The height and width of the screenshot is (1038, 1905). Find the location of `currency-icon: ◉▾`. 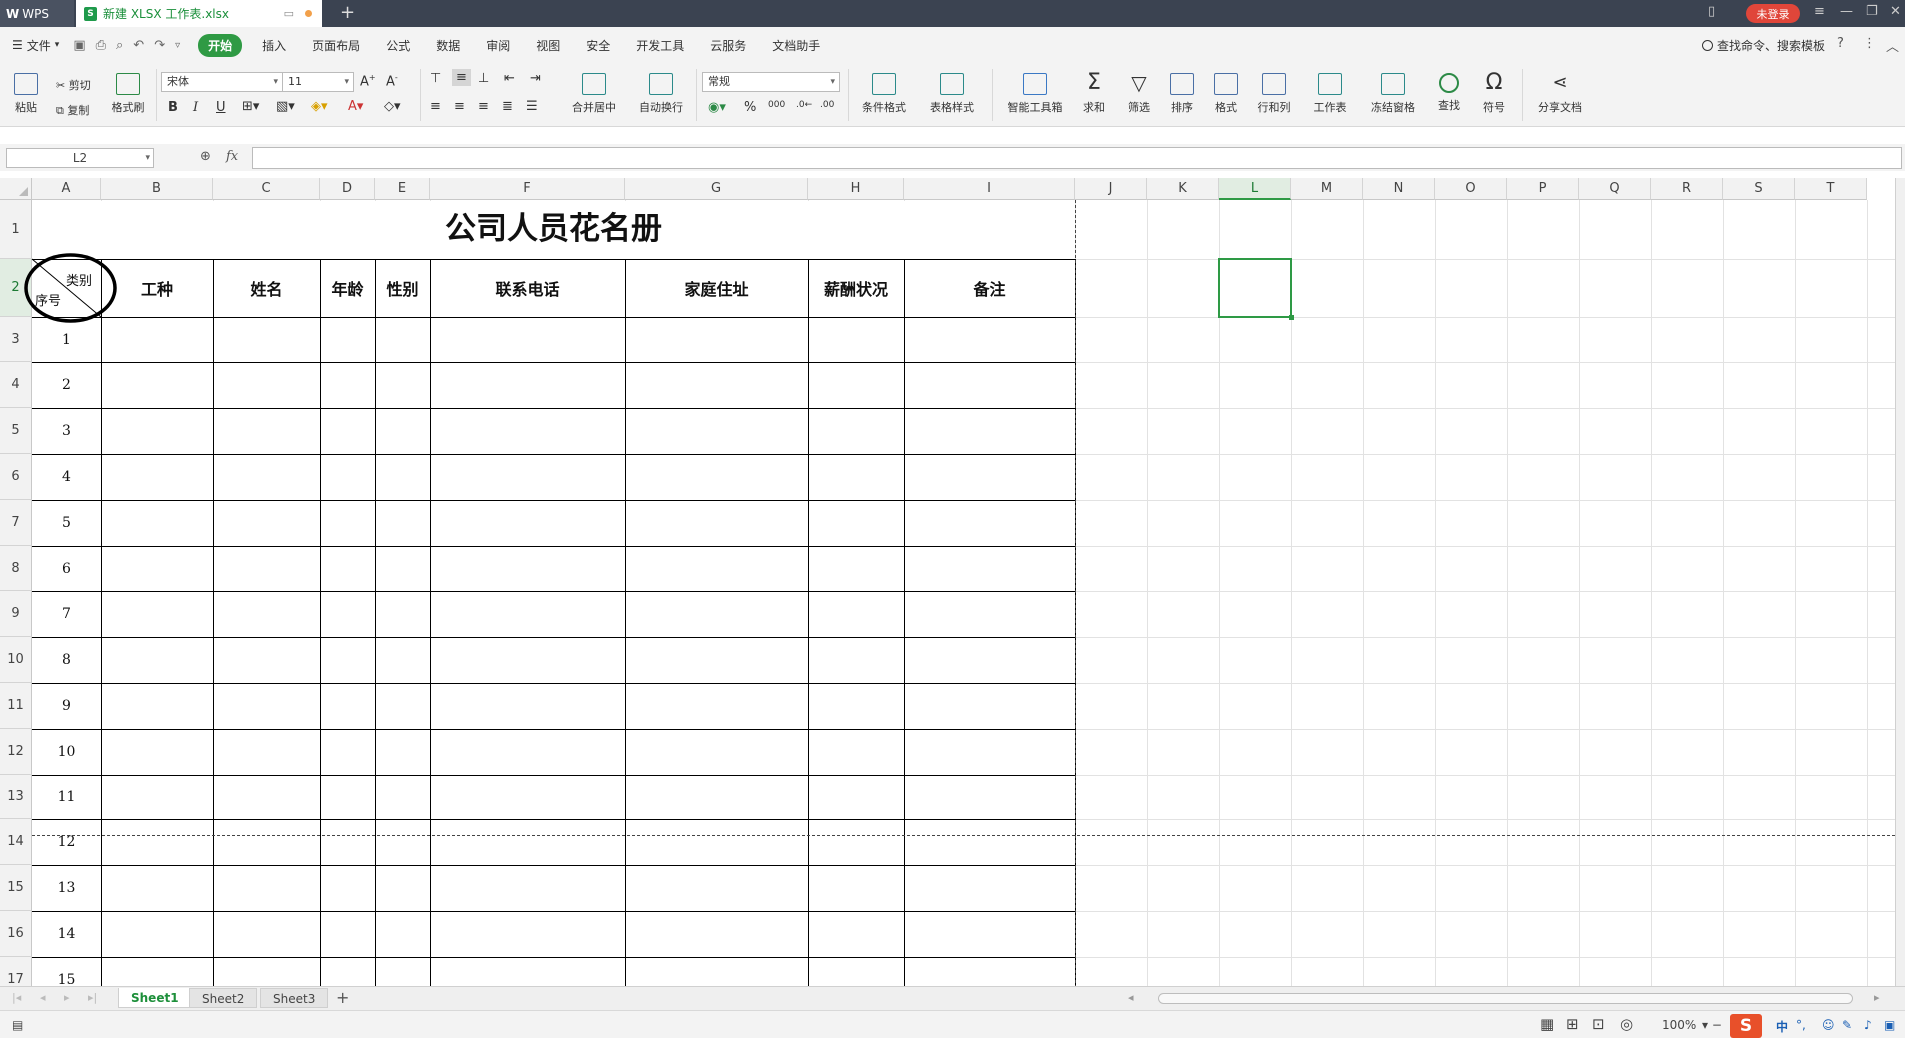

currency-icon: ◉▾ is located at coordinates (717, 107).